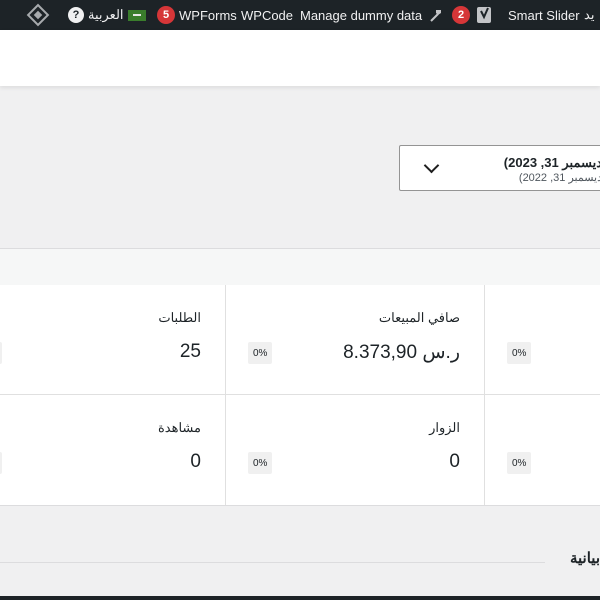  Describe the element at coordinates (300, 598) in the screenshot. I see `bottom-edge` at that location.